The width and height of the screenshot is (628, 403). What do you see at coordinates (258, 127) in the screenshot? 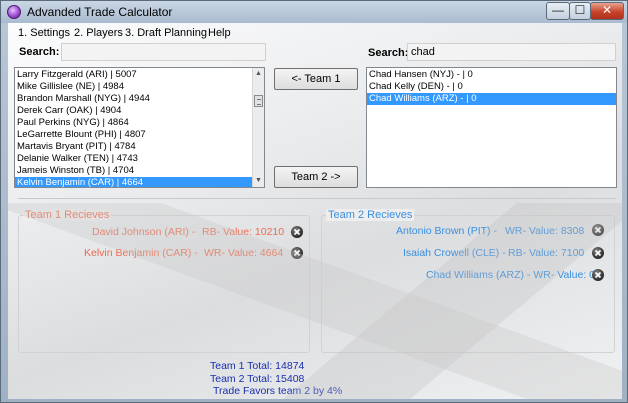
I see `left-list-scrollbar: ▲ ▼` at bounding box center [258, 127].